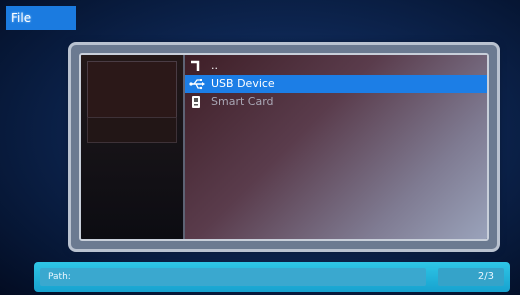  Describe the element at coordinates (214, 65) in the screenshot. I see `list-item-label: ..` at that location.